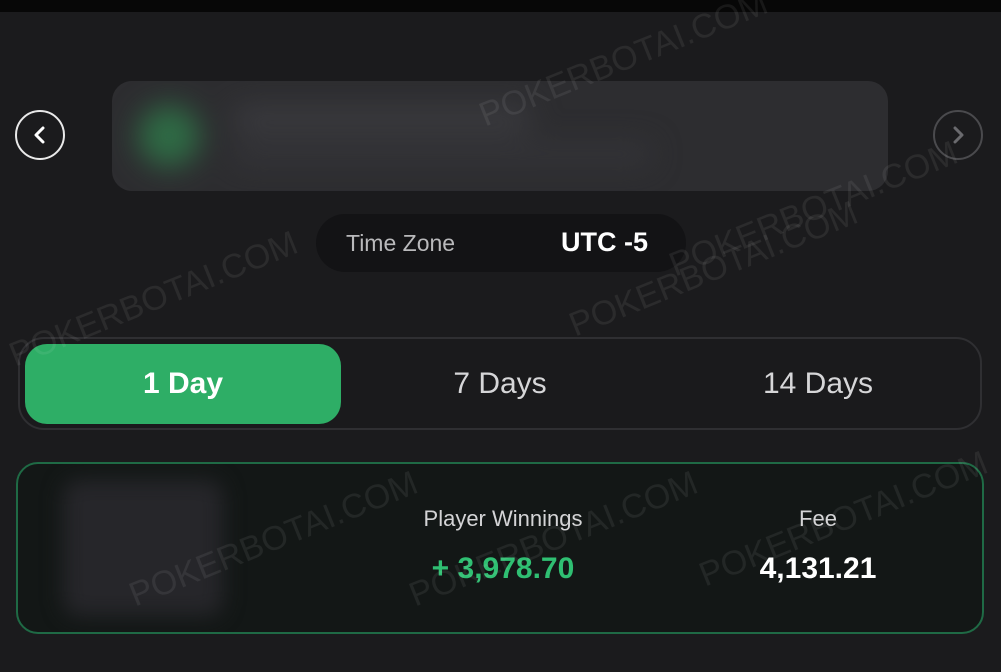  I want to click on previous-button, so click(40, 135).